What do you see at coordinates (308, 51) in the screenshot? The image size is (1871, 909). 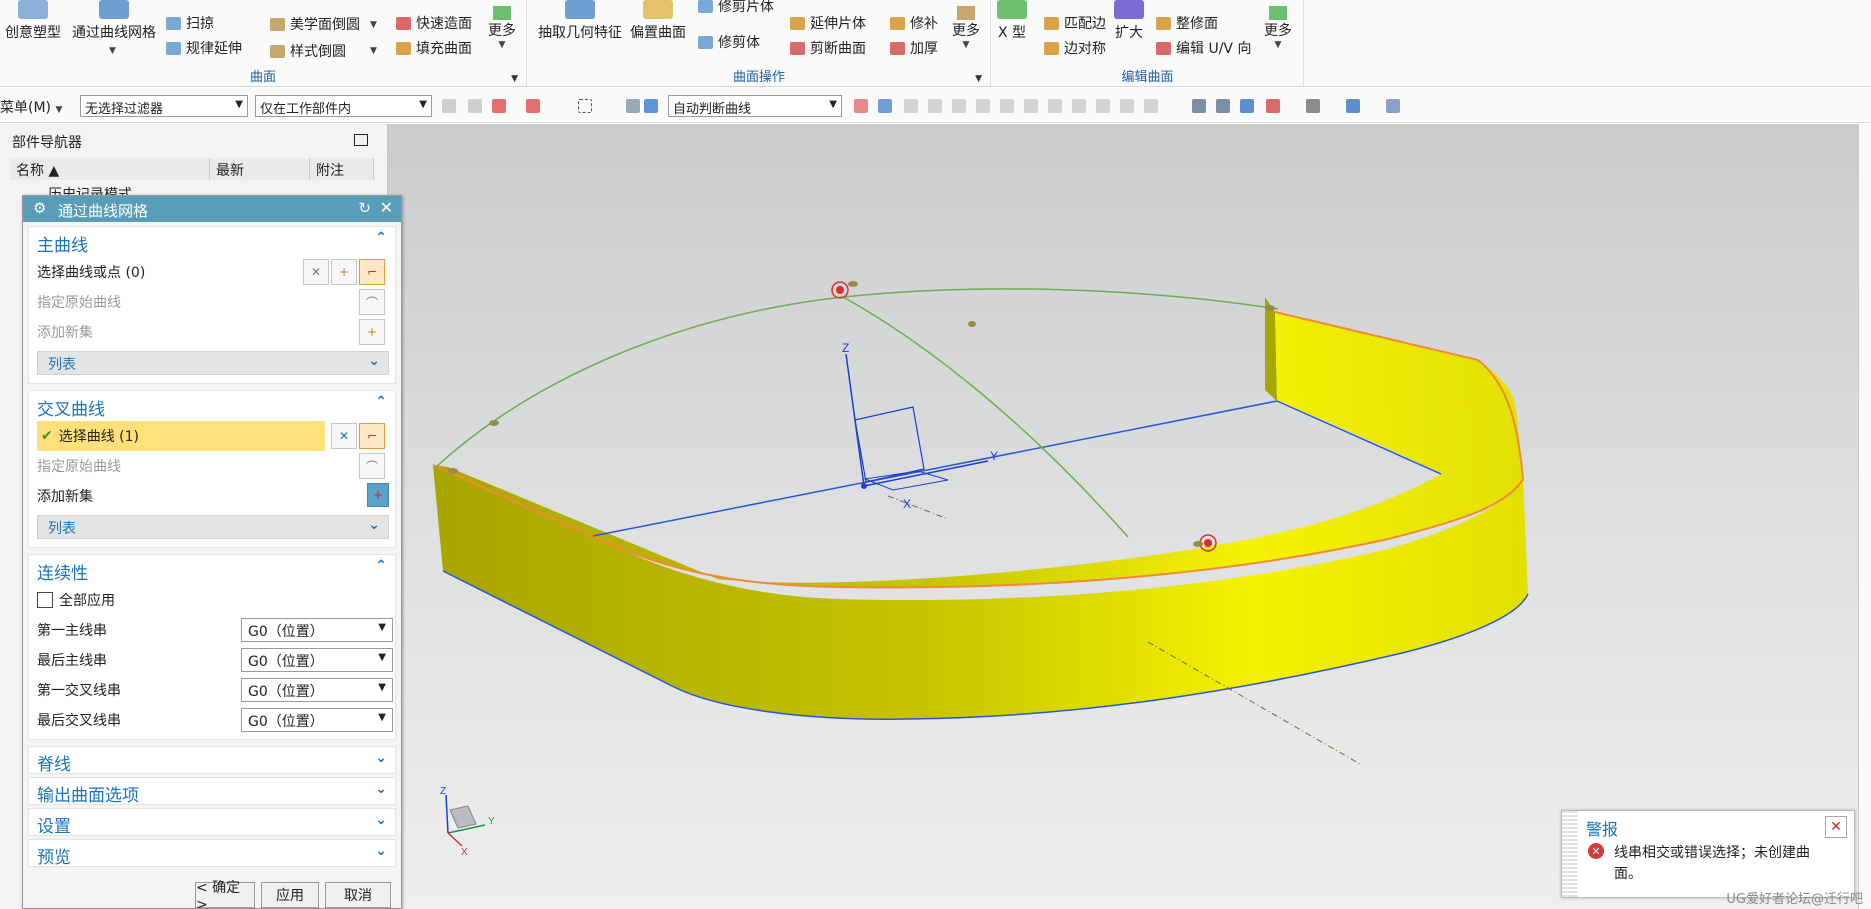 I see `styled-blend-button: 样式倒圆` at bounding box center [308, 51].